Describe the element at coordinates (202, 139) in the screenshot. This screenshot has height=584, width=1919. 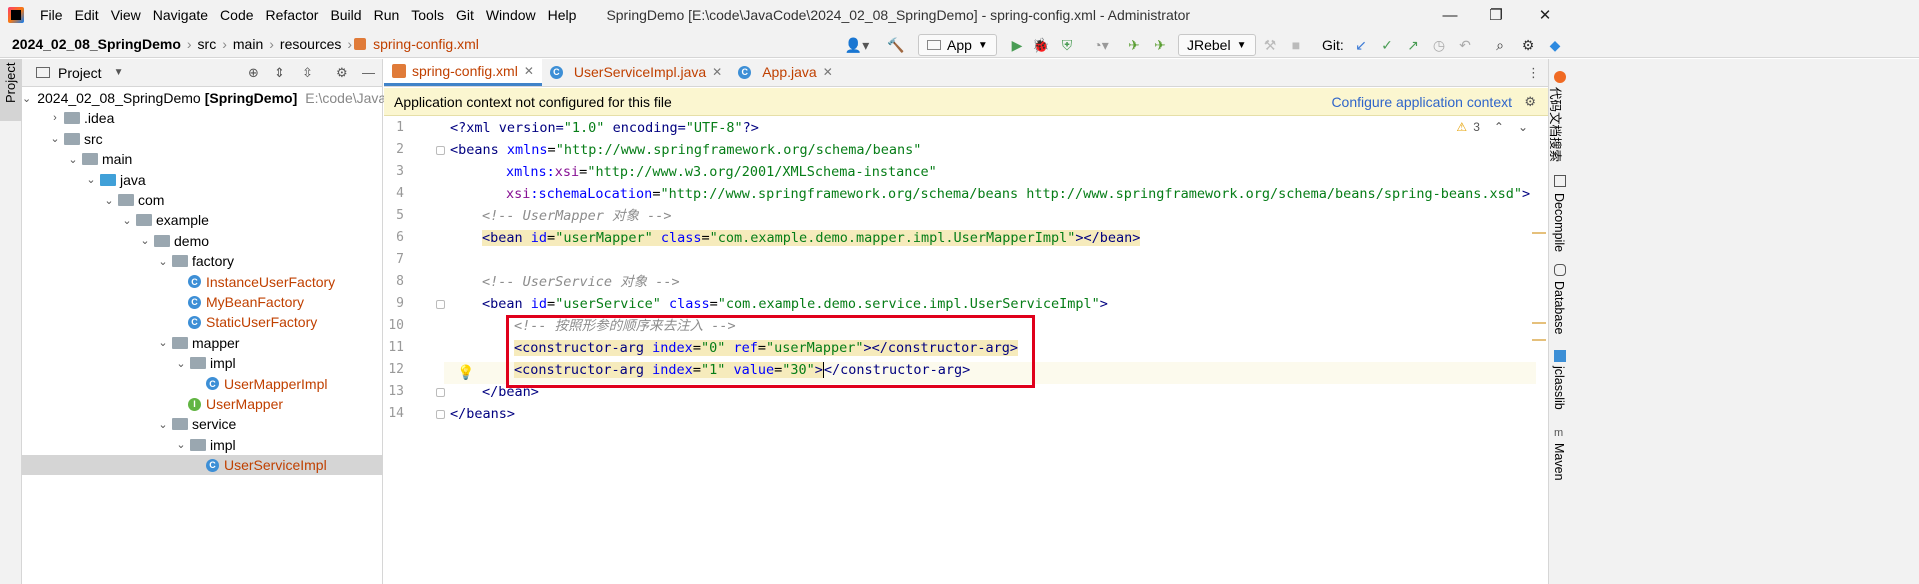
I see `tree-item: ⌄ src` at that location.